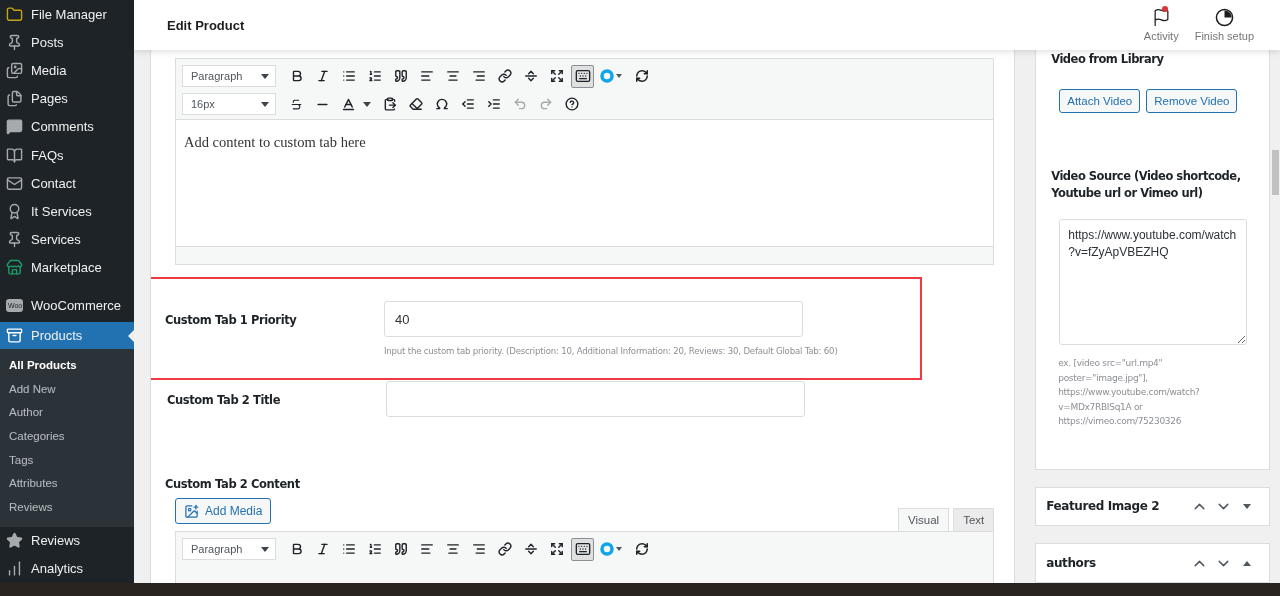 Image resolution: width=1280 pixels, height=596 pixels. I want to click on sidebar-label: FAQs, so click(47, 155).